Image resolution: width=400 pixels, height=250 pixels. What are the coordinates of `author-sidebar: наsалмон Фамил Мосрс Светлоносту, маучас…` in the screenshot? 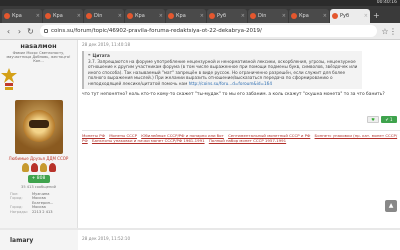 It's located at (39, 134).